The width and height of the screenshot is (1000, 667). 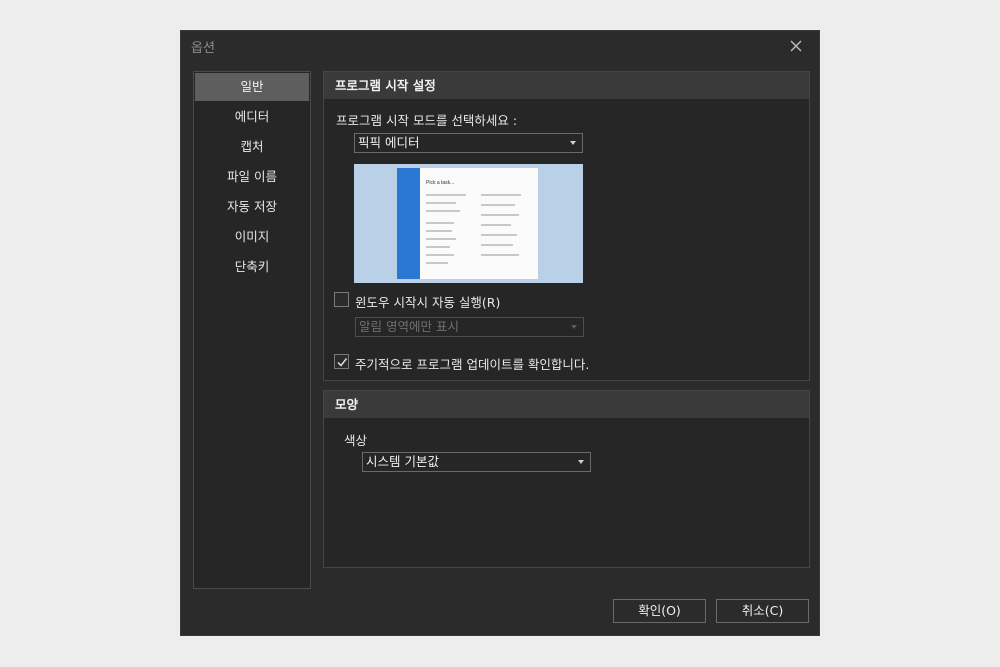 What do you see at coordinates (252, 267) in the screenshot?
I see `sidebar-item-shortcuts: 단축키` at bounding box center [252, 267].